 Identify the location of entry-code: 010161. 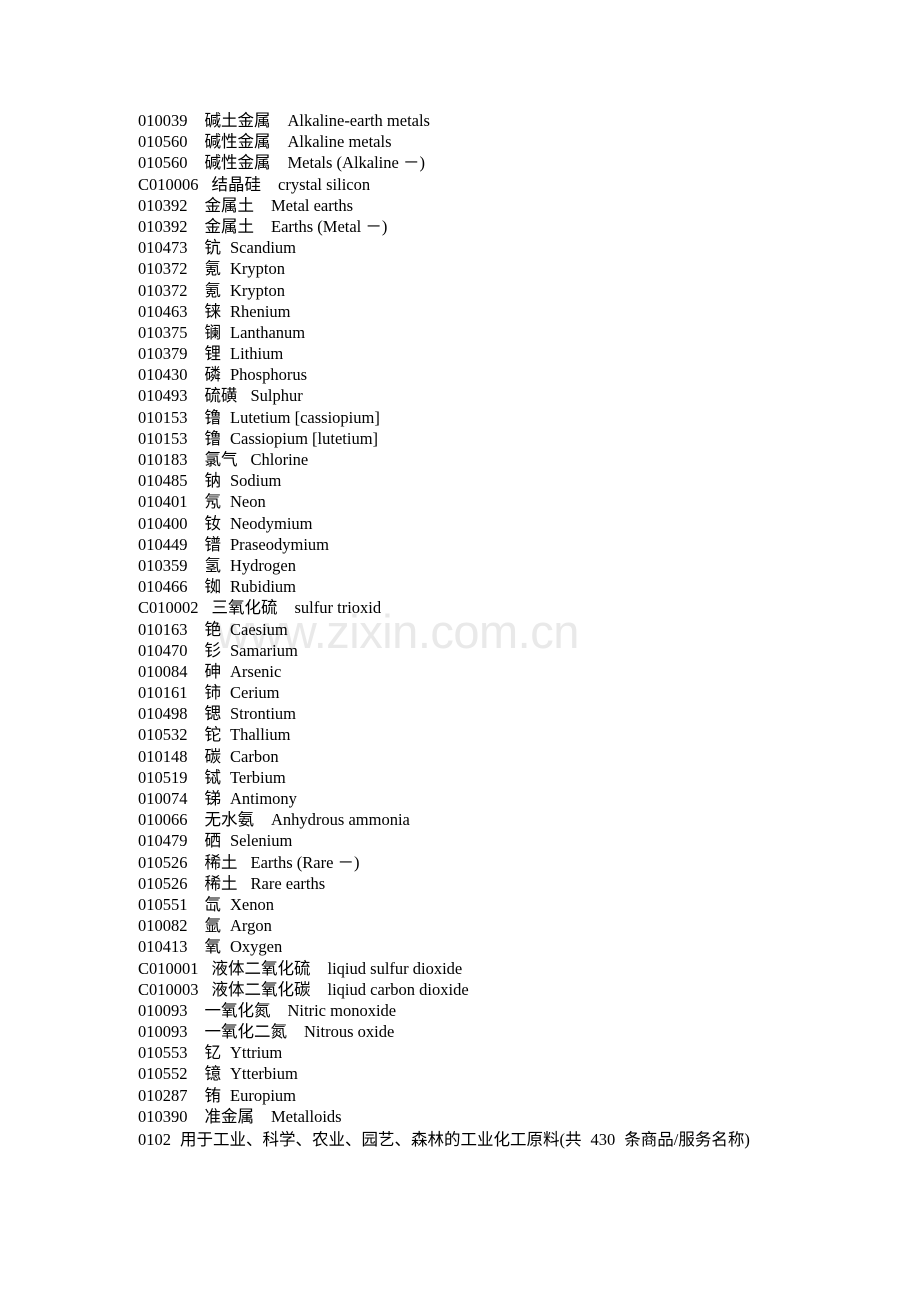
(163, 693).